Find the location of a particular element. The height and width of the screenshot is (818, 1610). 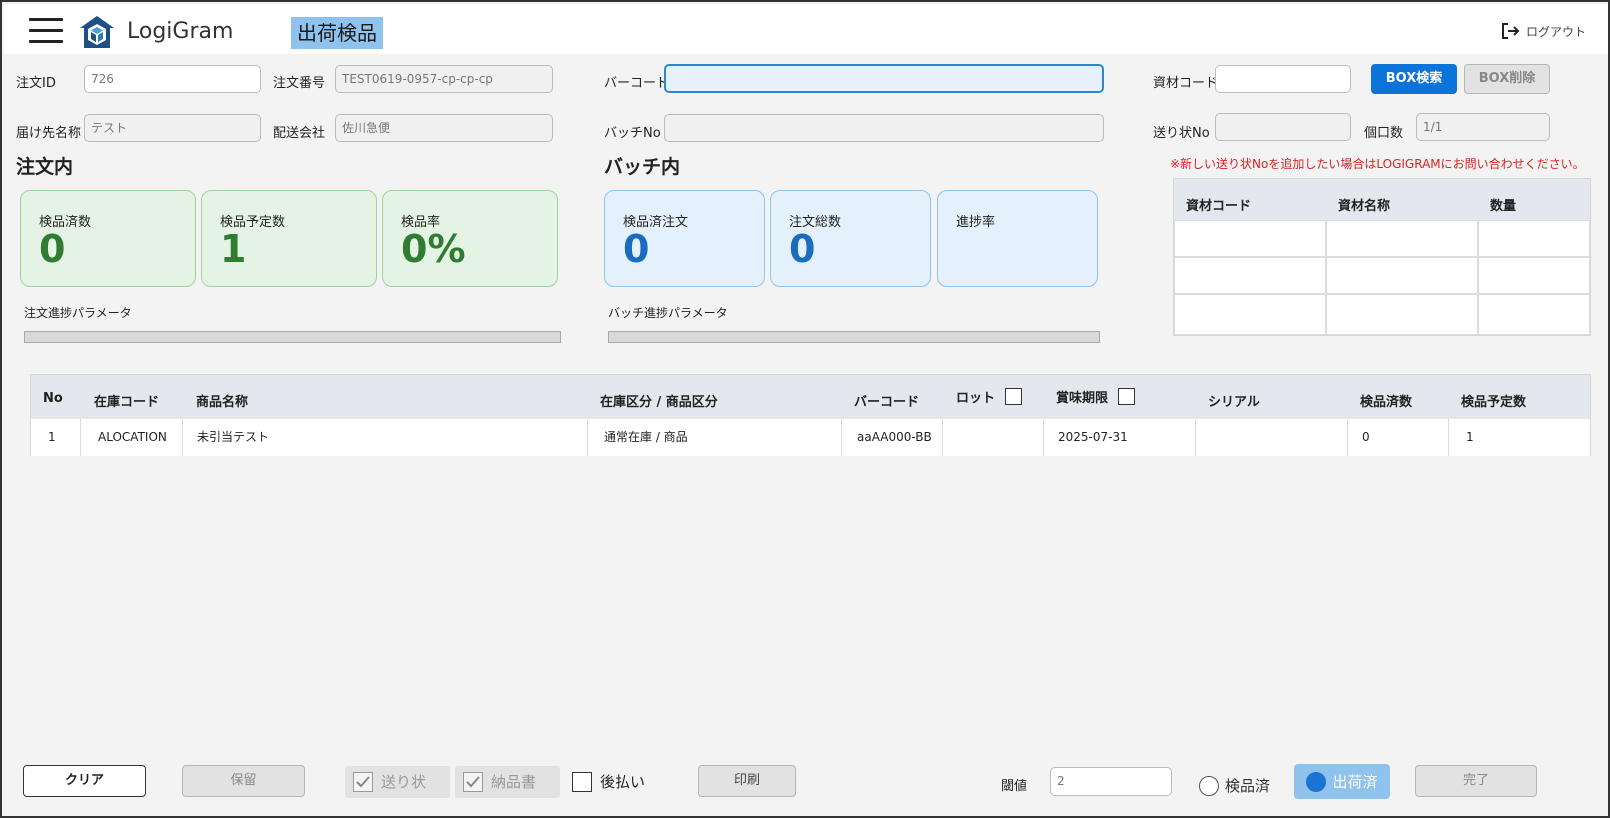

expiry-header-label: 賞味期限 is located at coordinates (1082, 398).